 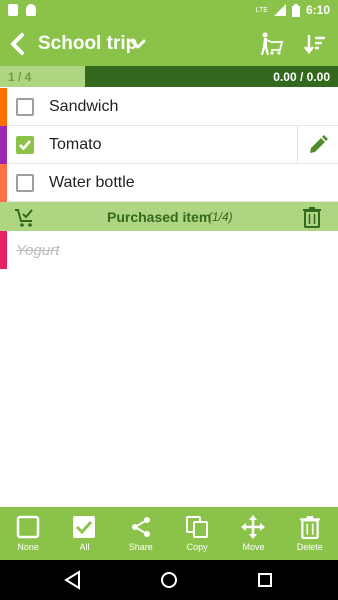 What do you see at coordinates (169, 44) in the screenshot?
I see `app-bar: School trip` at bounding box center [169, 44].